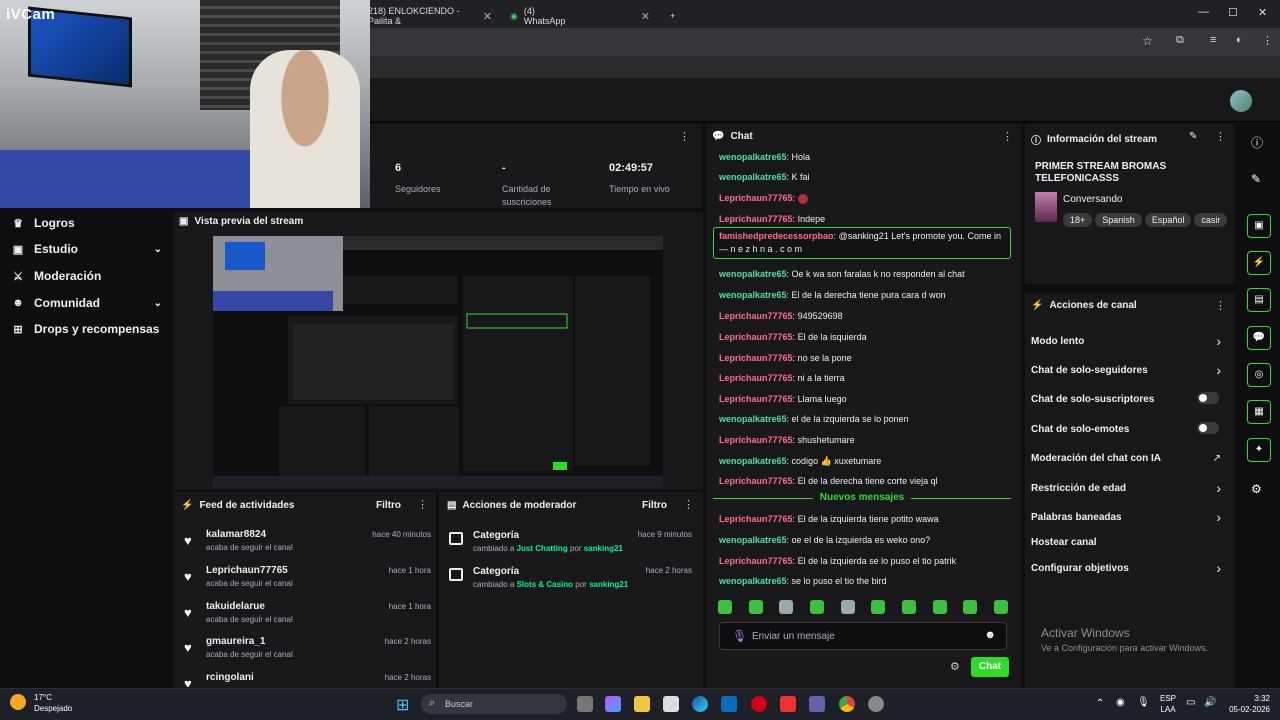 This screenshot has width=1280, height=720. I want to click on channel-action-item: Hostear canal, so click(1129, 542).